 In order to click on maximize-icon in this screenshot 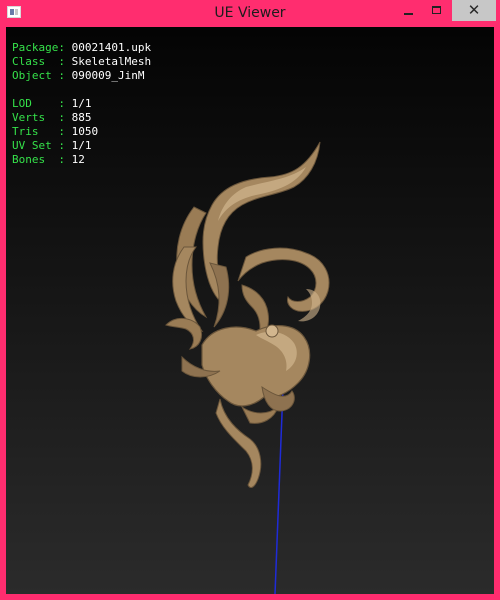, I will do `click(436, 10)`.